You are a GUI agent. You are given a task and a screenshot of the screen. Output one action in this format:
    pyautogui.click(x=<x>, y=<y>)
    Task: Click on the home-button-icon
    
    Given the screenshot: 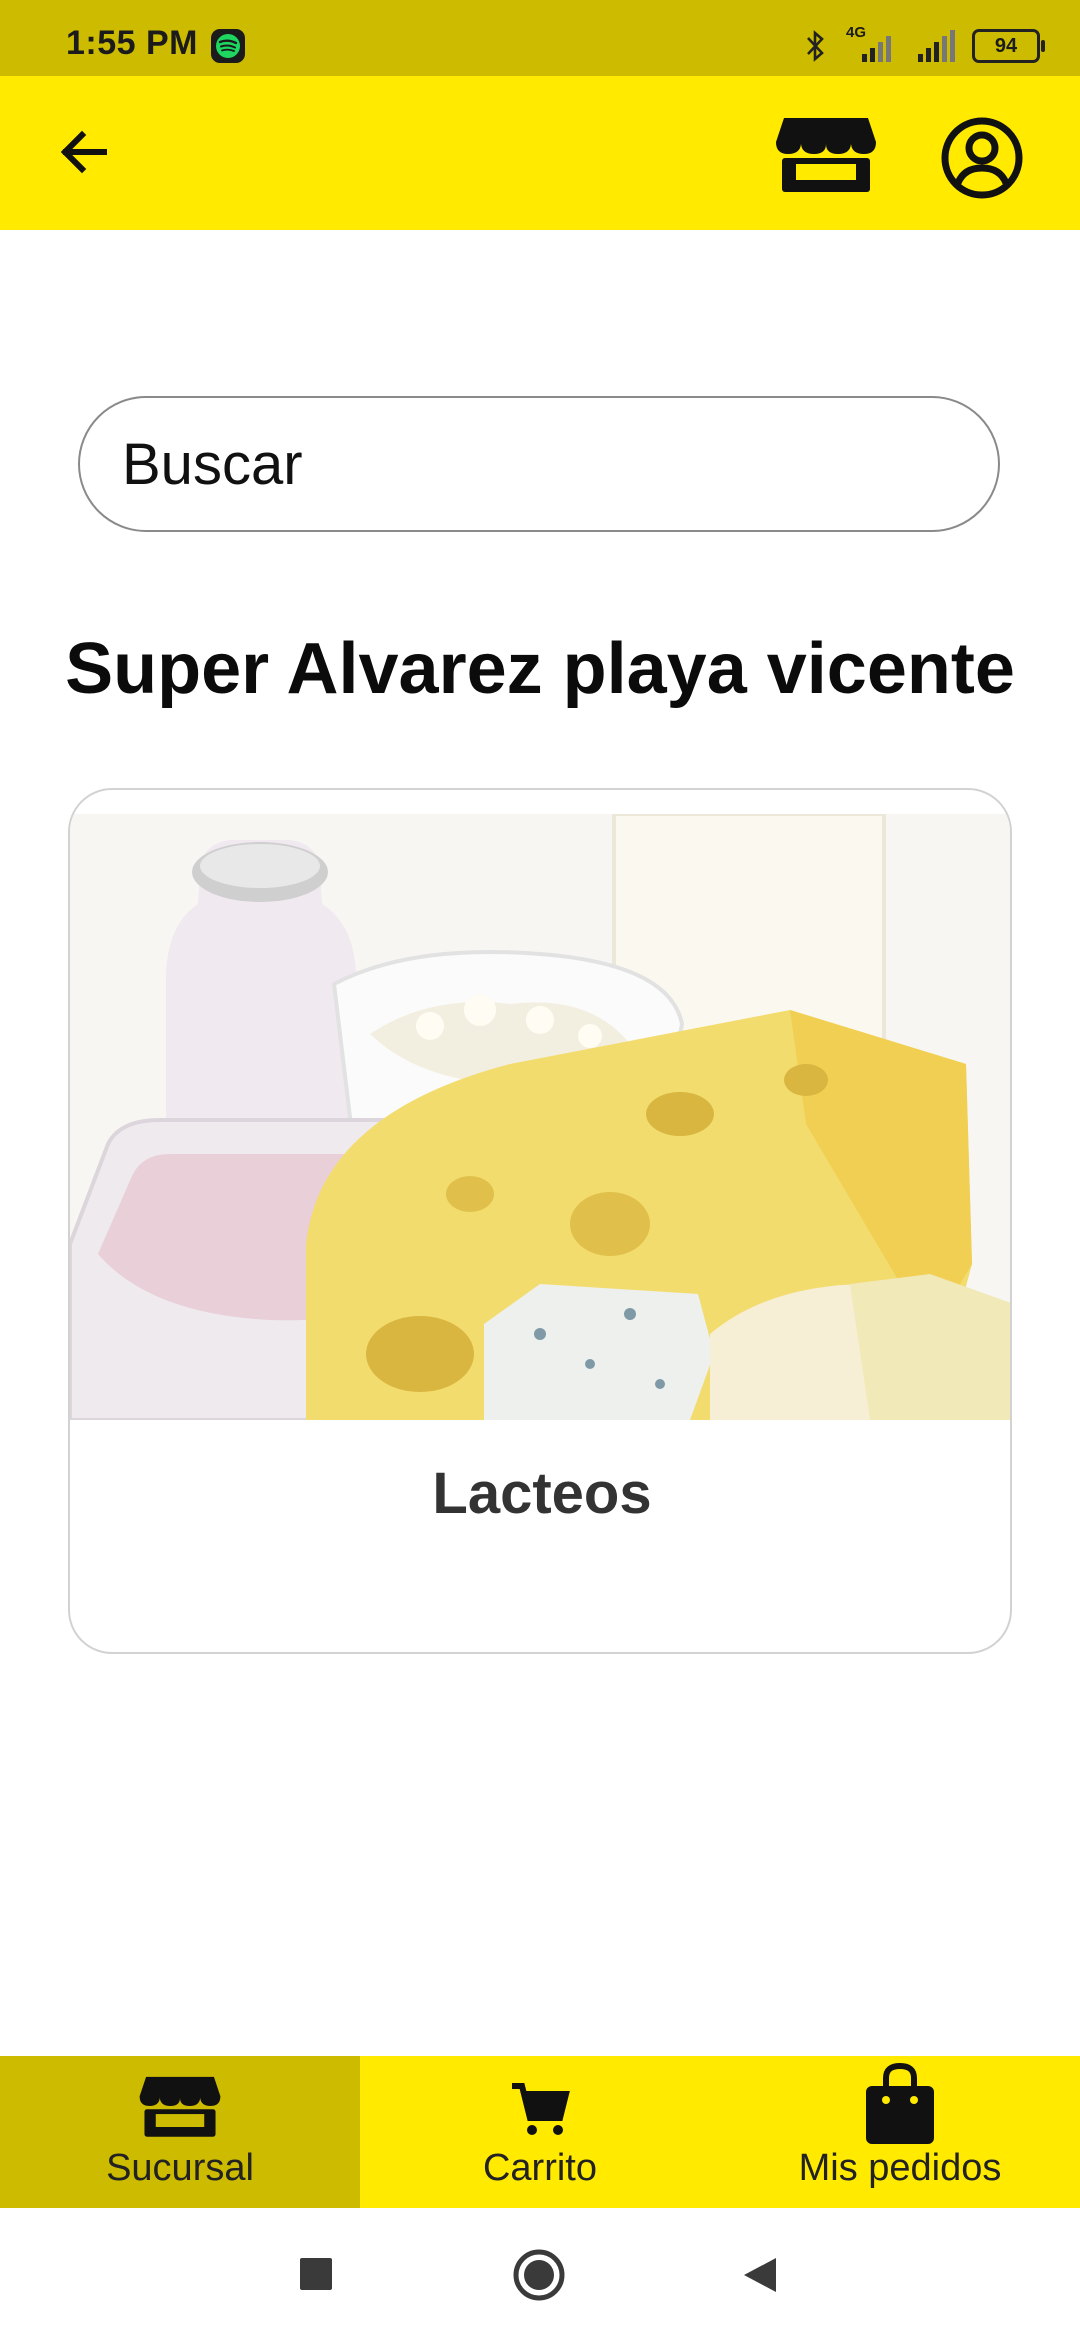 What is the action you would take?
    pyautogui.click(x=539, y=2275)
    